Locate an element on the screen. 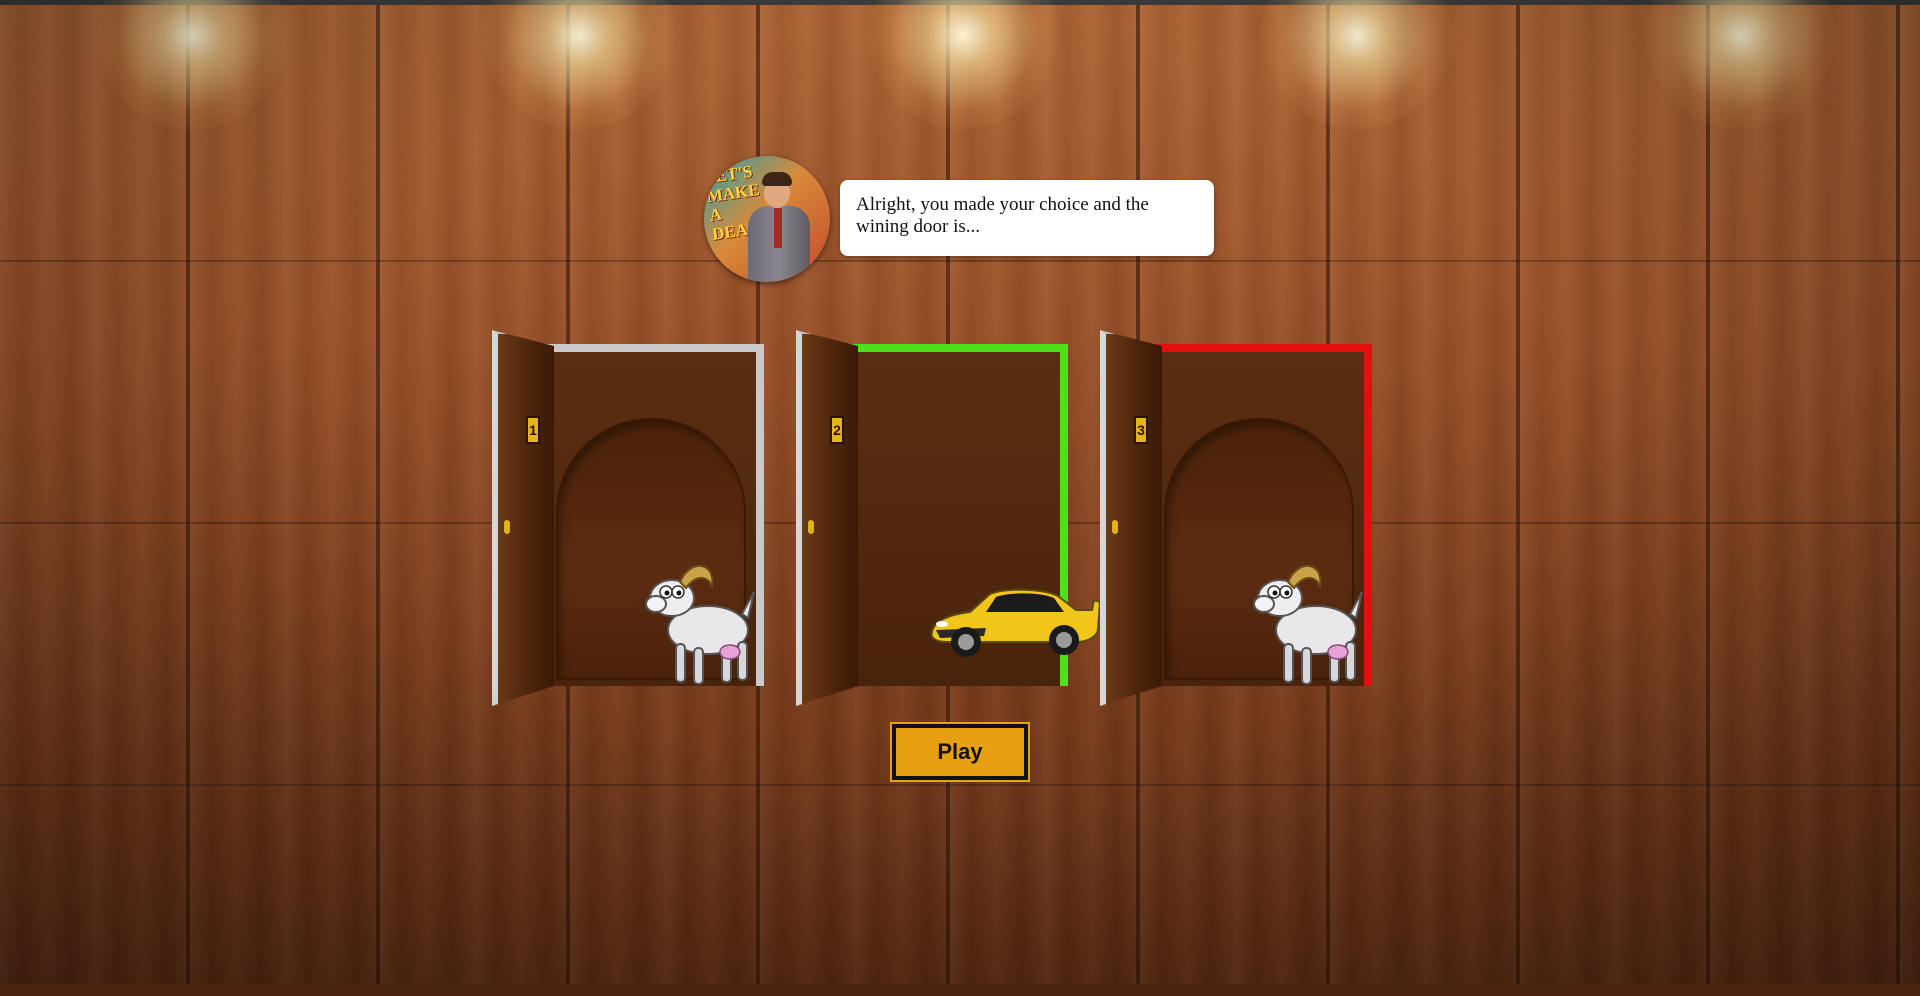 The height and width of the screenshot is (996, 1920). door-frame is located at coordinates (654, 515).